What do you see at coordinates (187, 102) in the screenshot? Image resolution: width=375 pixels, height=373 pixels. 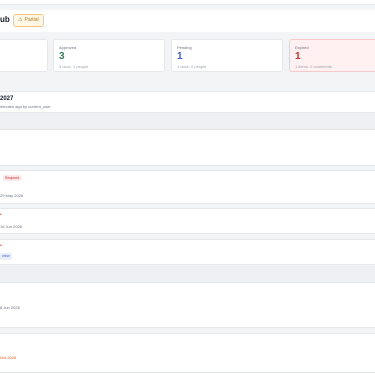 I see `section-header` at bounding box center [187, 102].